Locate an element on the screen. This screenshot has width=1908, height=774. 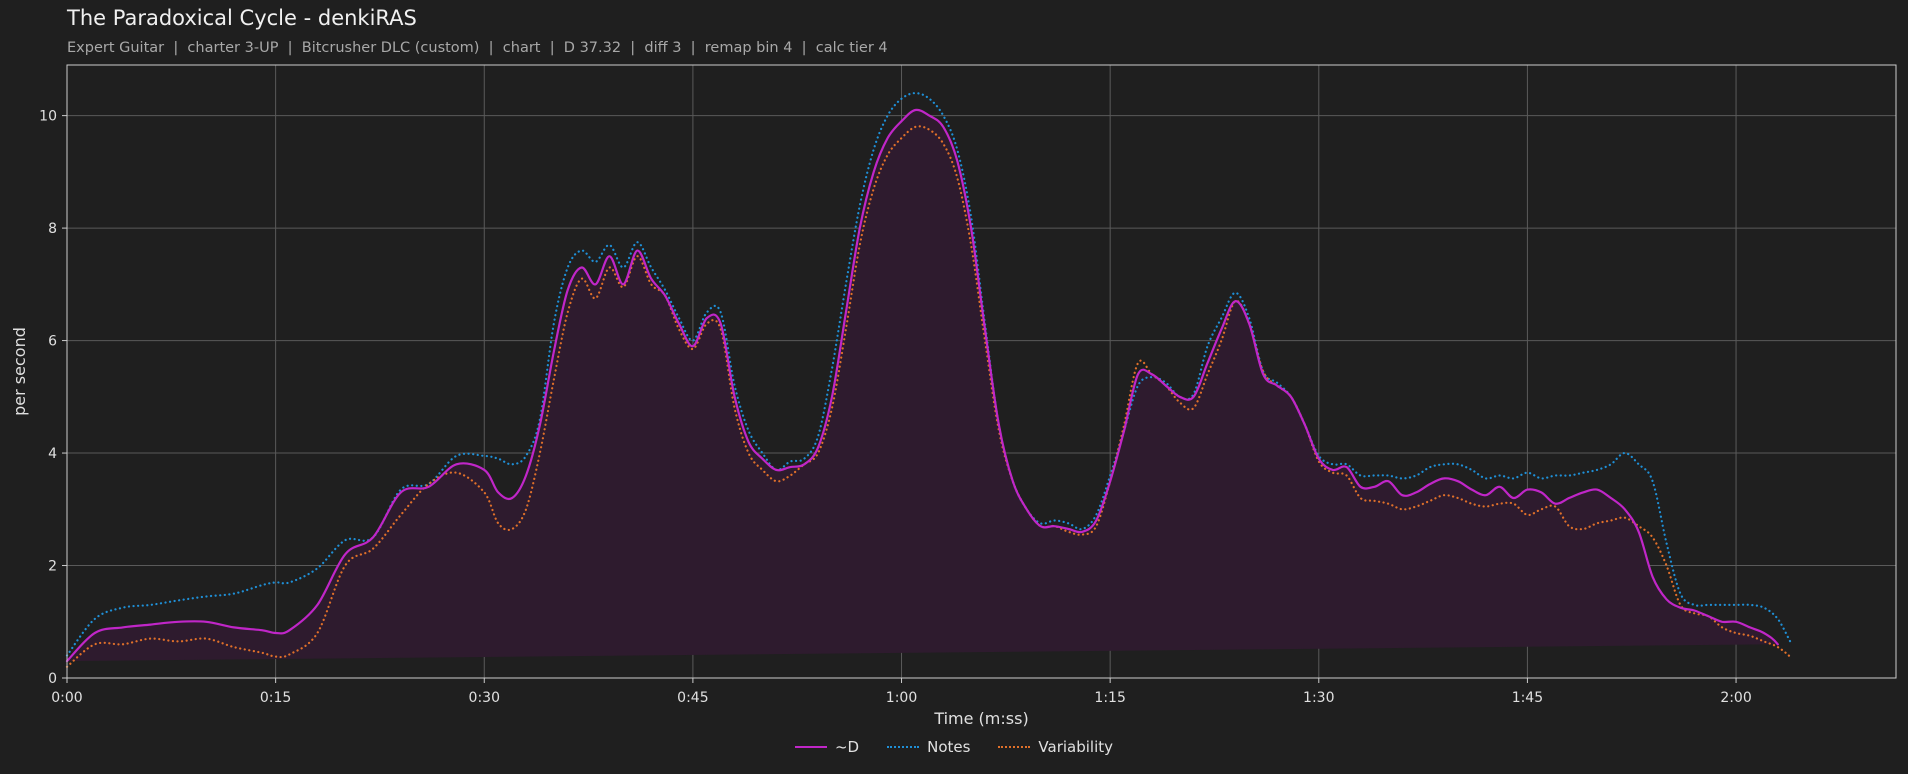
x-axis-ticks: 0:00 0:15 0:30 0:45 1:00 1:15 1:30 1:45 2:00 is located at coordinates (901, 692).